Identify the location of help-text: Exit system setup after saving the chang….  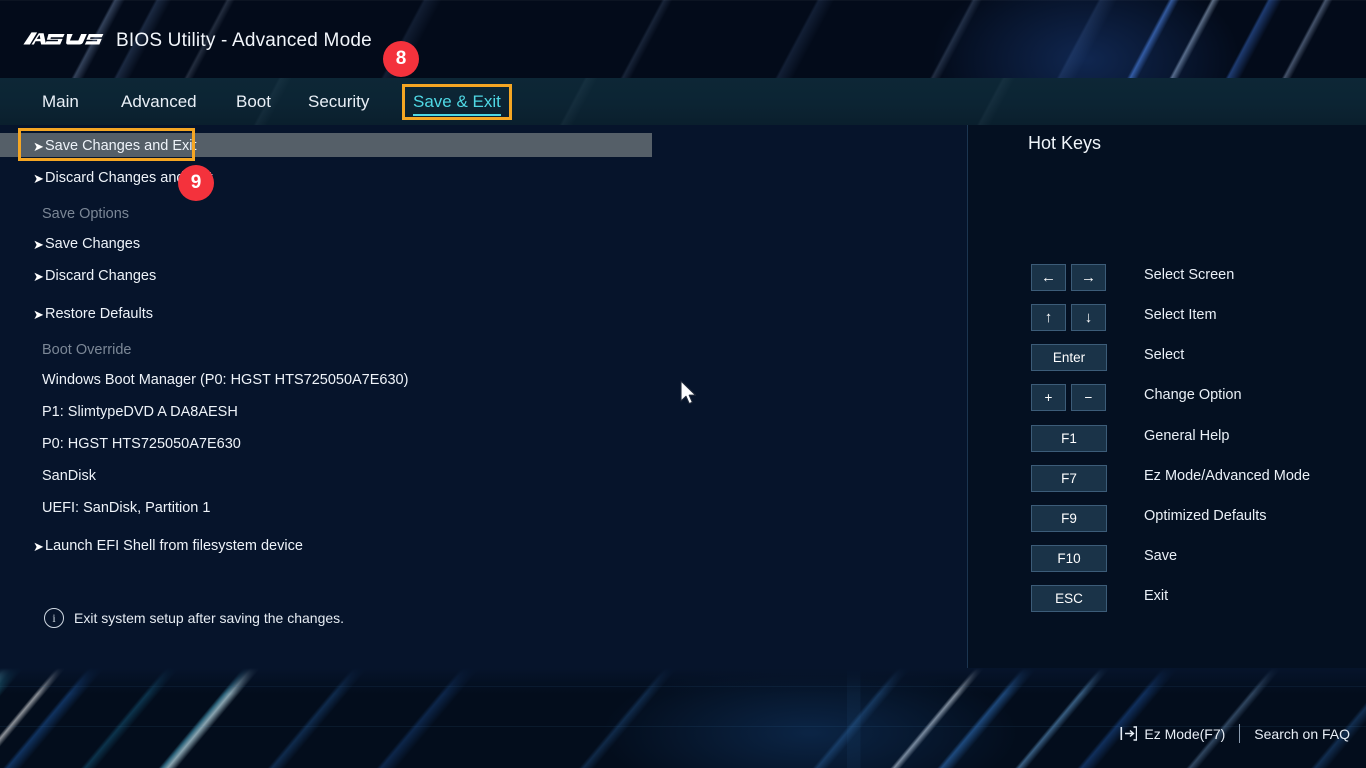
(209, 618).